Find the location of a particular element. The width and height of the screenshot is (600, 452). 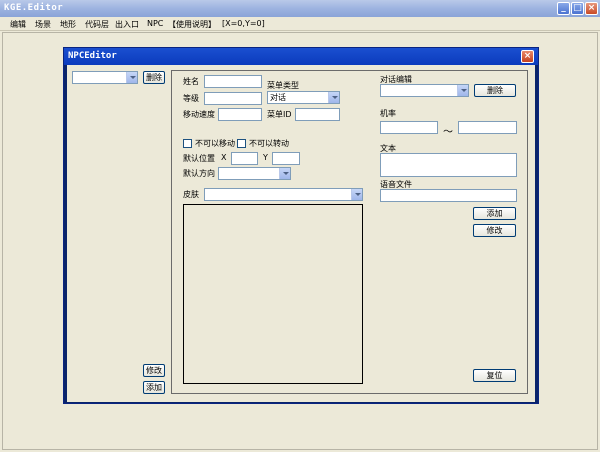

maximize-icon: □ is located at coordinates (577, 8).